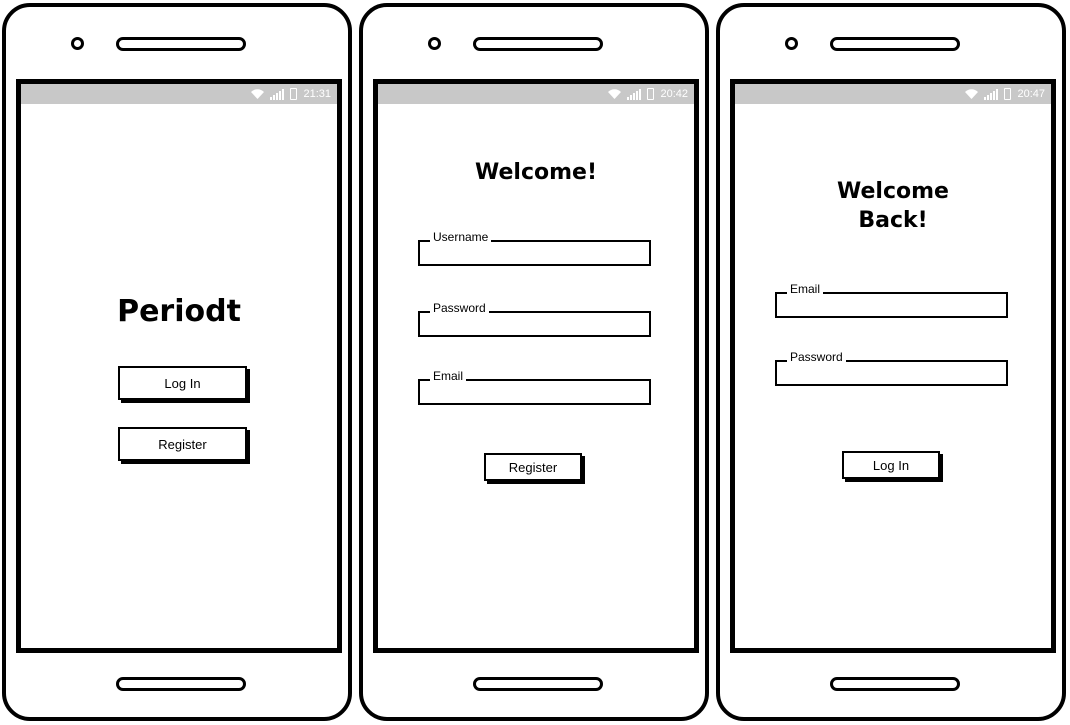  I want to click on status-bar: 20:42, so click(536, 94).